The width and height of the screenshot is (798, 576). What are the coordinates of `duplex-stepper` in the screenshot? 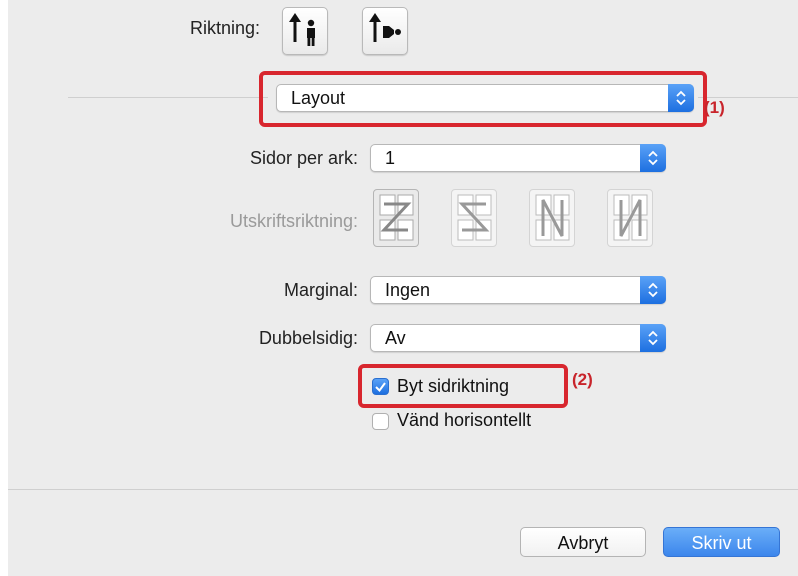 It's located at (653, 338).